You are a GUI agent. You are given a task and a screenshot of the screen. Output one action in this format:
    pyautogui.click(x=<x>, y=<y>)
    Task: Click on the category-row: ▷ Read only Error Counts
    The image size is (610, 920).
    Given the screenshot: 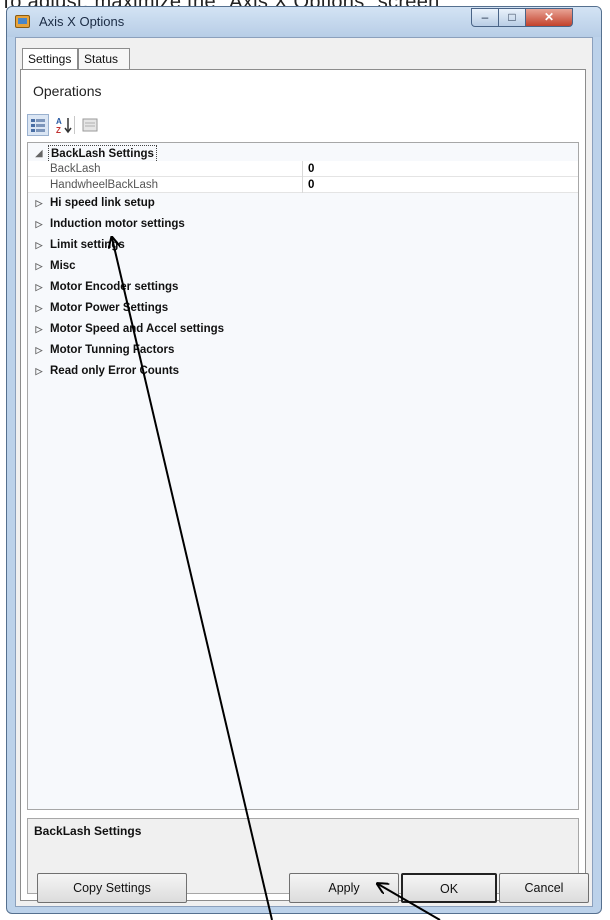 What is the action you would take?
    pyautogui.click(x=303, y=371)
    